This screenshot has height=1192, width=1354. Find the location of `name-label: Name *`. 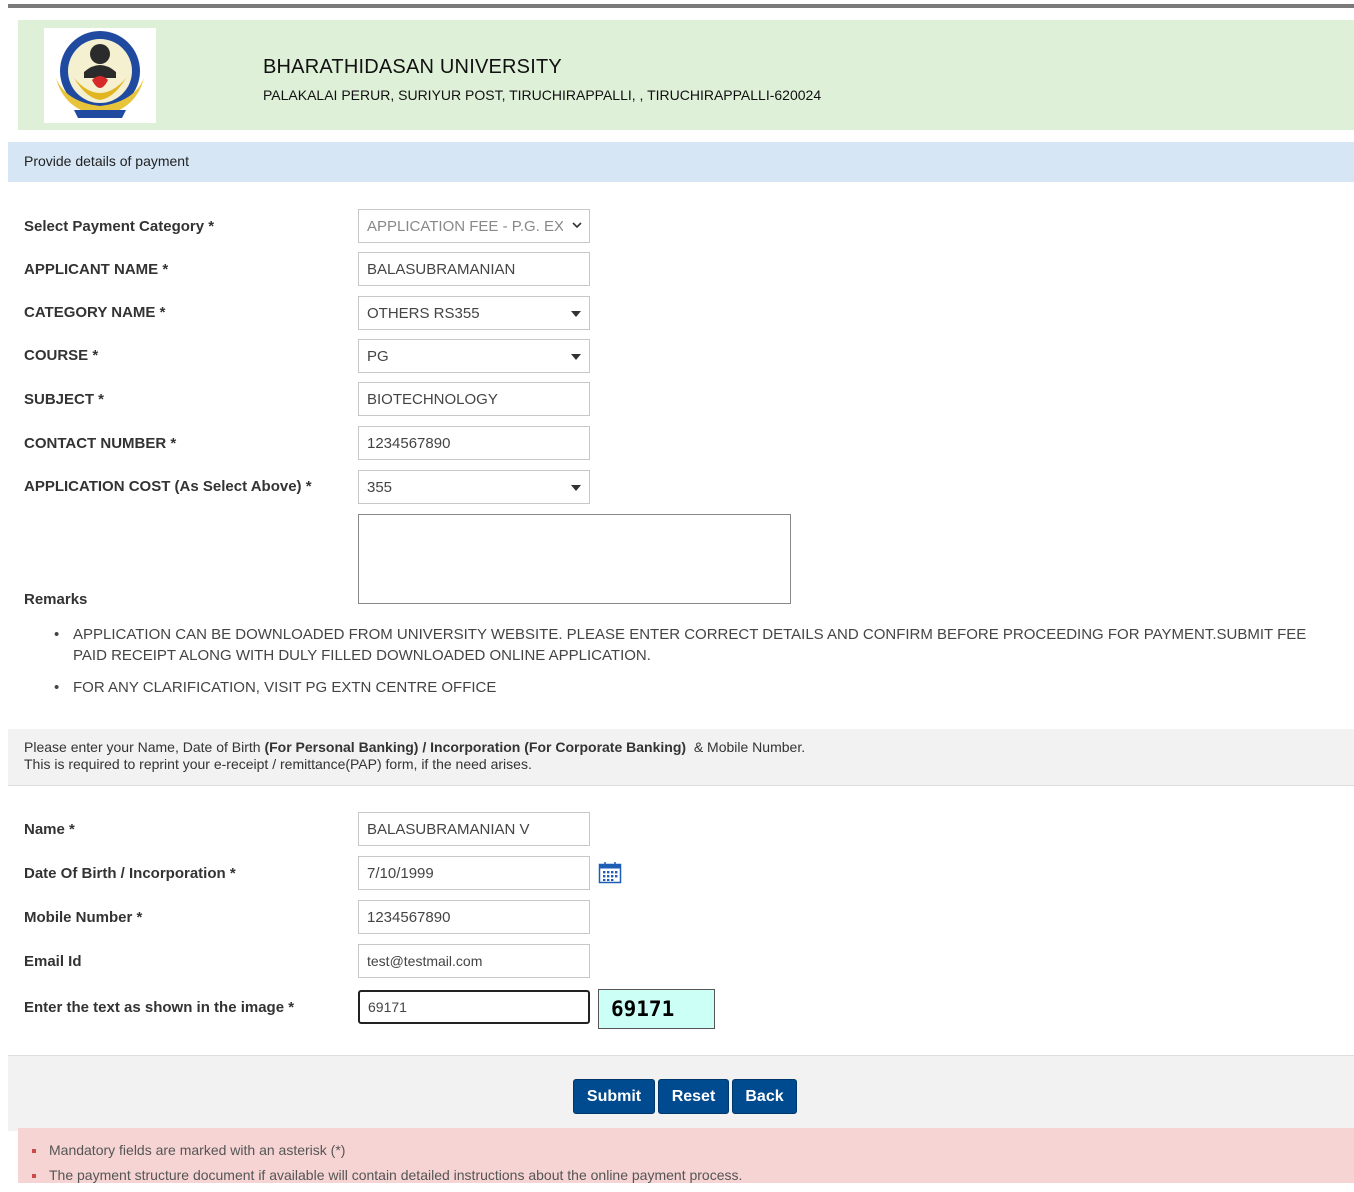

name-label: Name * is located at coordinates (49, 829).